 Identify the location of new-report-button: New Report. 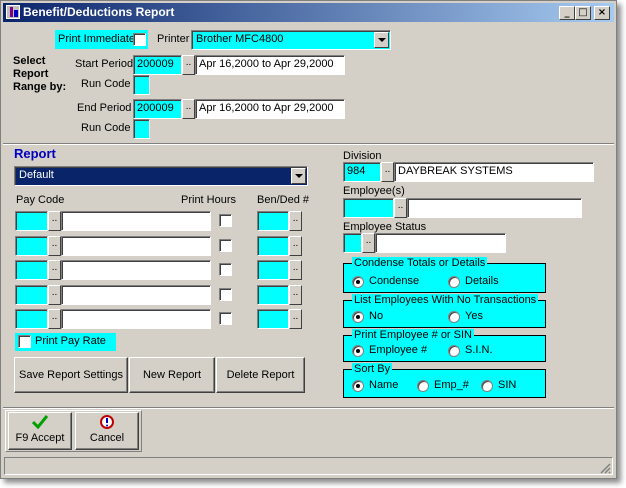
(172, 375).